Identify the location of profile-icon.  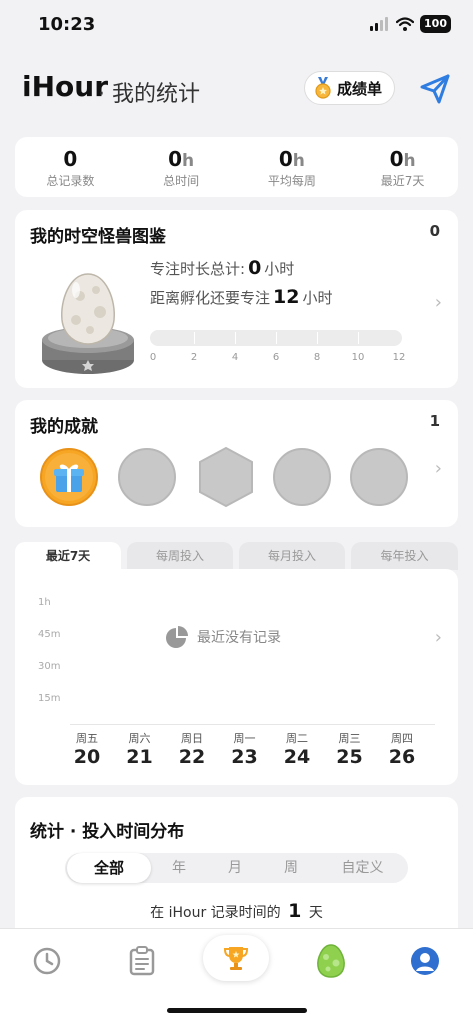
(425, 961).